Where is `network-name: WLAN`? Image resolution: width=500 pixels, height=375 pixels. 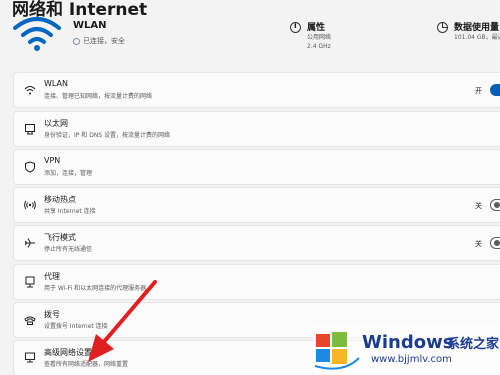
network-name: WLAN is located at coordinates (90, 25).